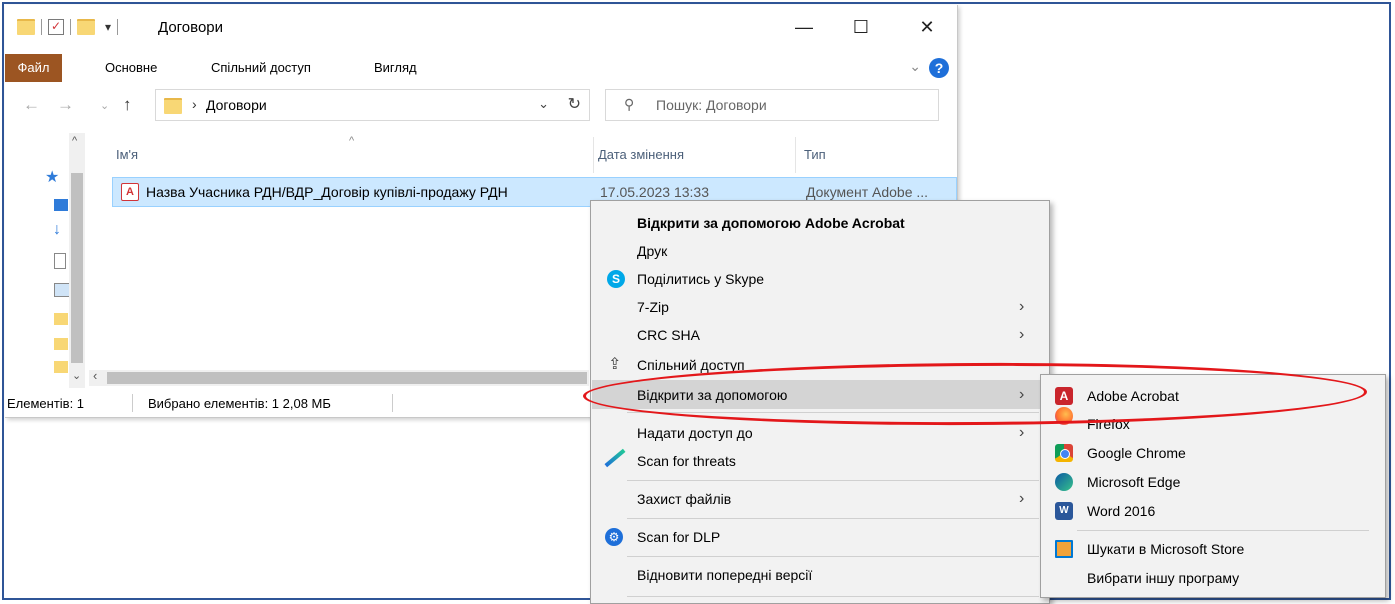  Describe the element at coordinates (615, 458) in the screenshot. I see `scan-threats-icon` at that location.